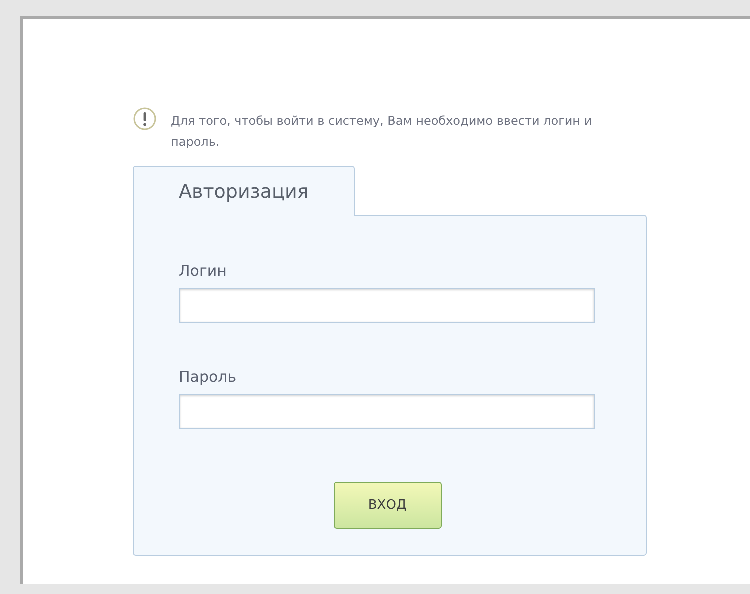 This screenshot has width=750, height=594. I want to click on field-label: Логин, so click(203, 271).